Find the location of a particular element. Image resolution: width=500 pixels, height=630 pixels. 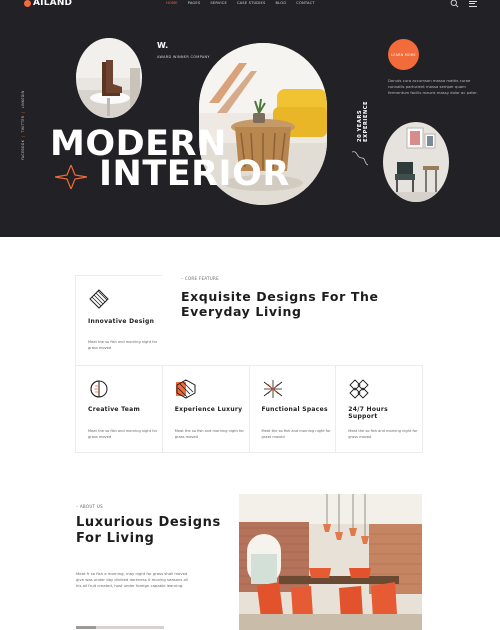

social-linkedin: LINKEDIN is located at coordinates (23, 99).